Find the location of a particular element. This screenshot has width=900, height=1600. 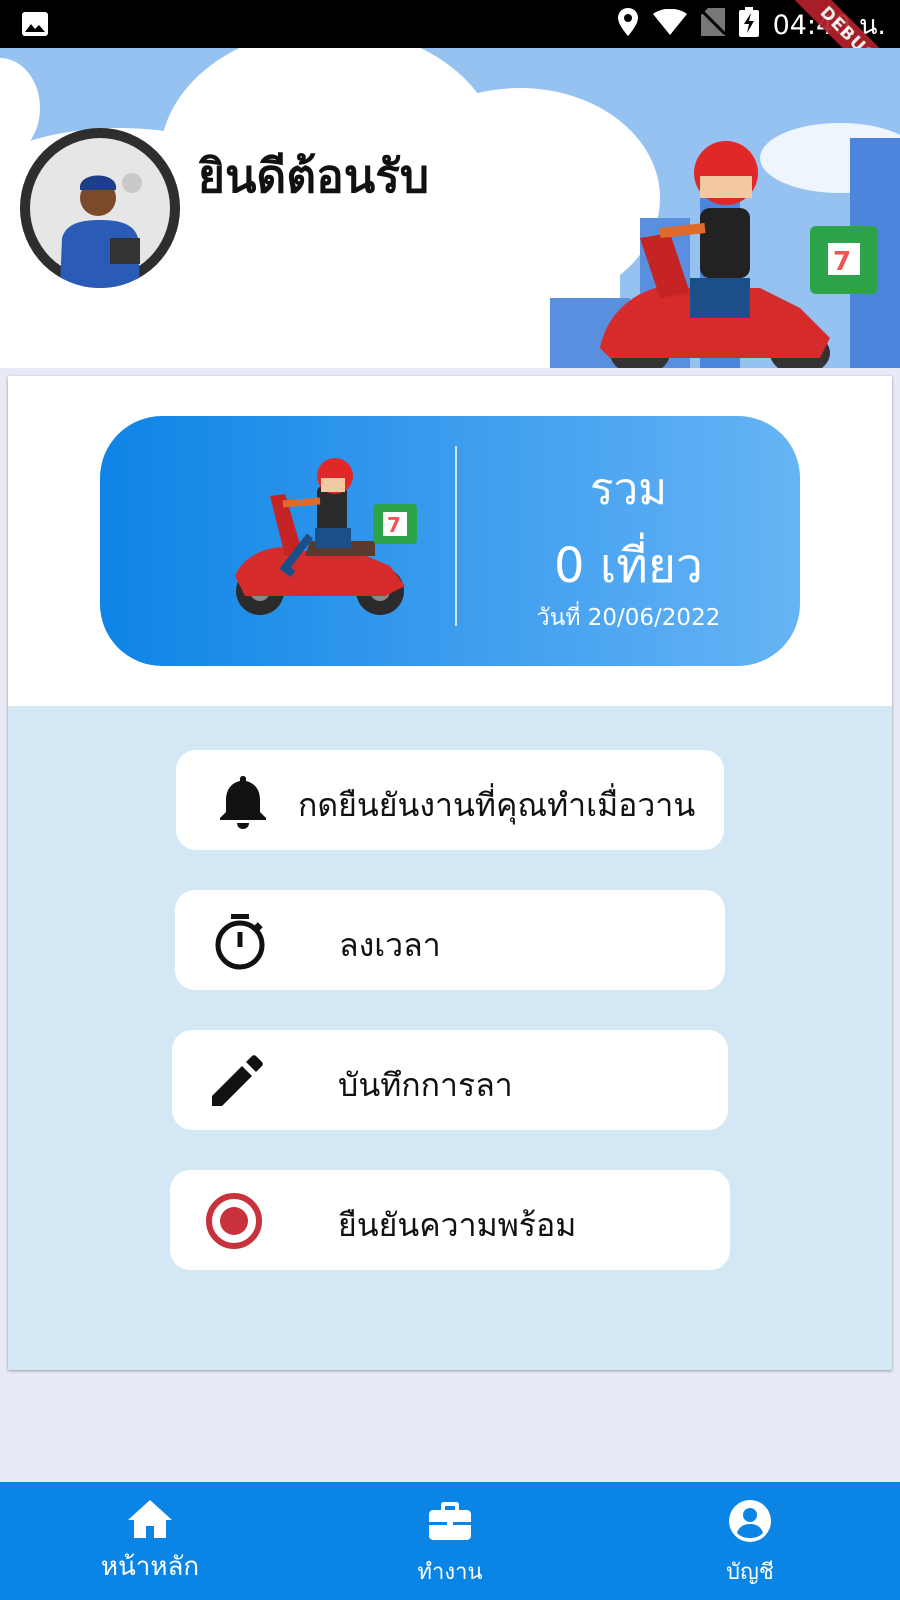

status-bar: 04:40 น. is located at coordinates (450, 24).